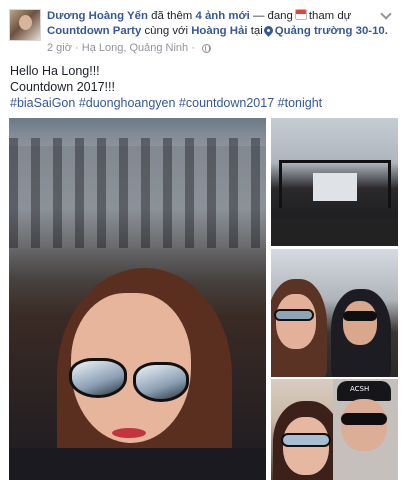 This screenshot has height=480, width=403. What do you see at coordinates (386, 15) in the screenshot?
I see `chevron-down-icon` at bounding box center [386, 15].